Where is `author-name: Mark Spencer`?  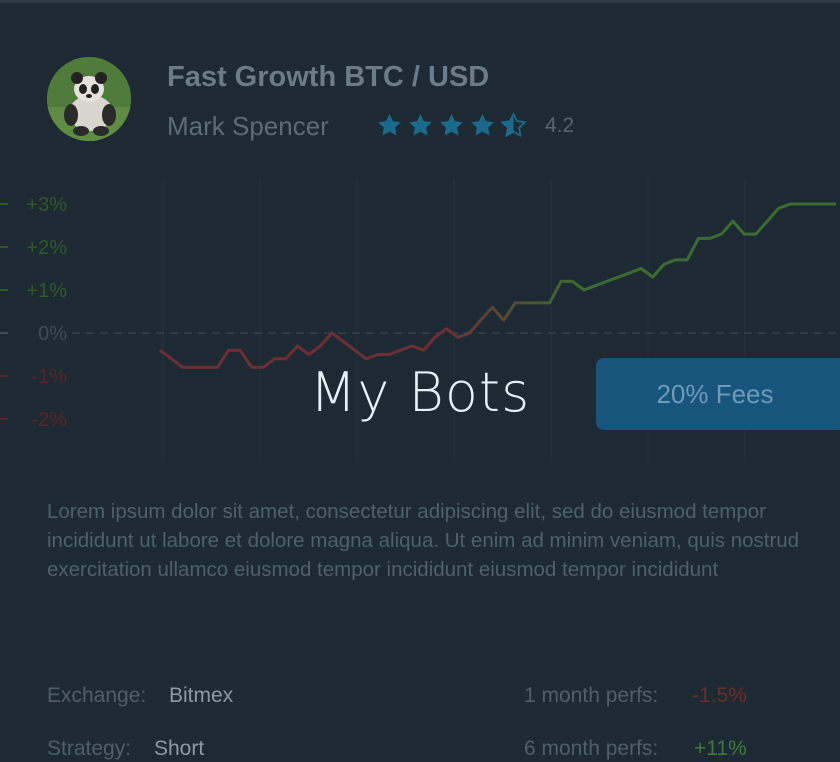
author-name: Mark Spencer is located at coordinates (248, 126).